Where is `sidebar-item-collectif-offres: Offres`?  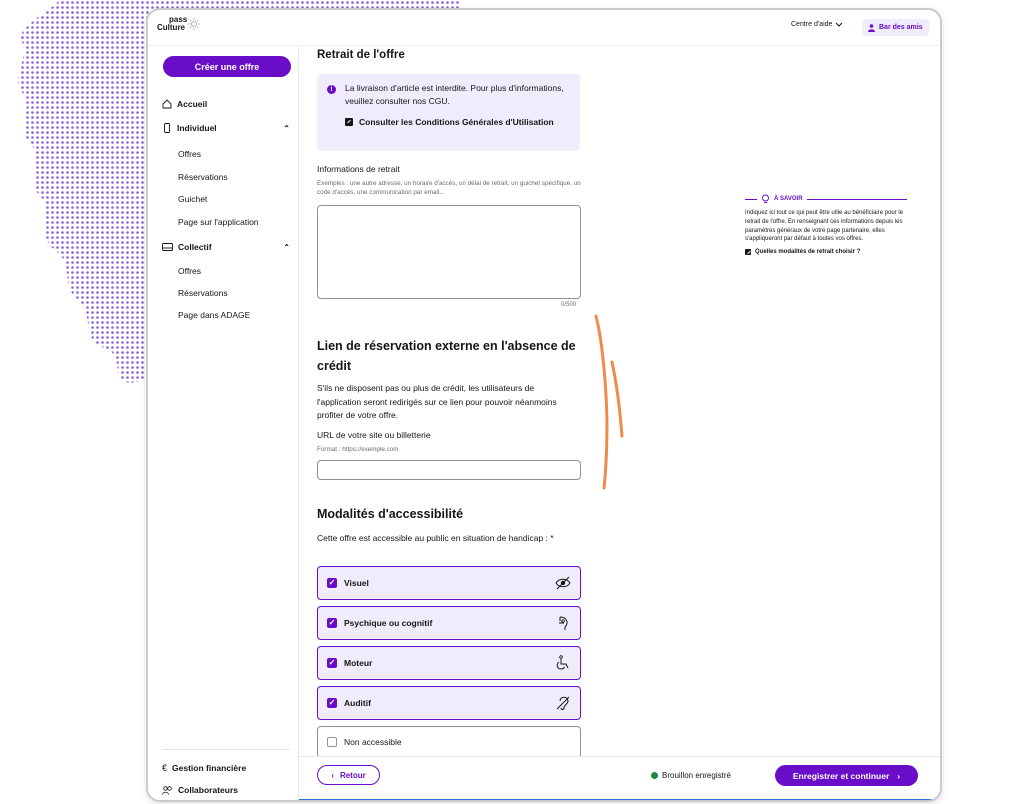 sidebar-item-collectif-offres: Offres is located at coordinates (189, 271).